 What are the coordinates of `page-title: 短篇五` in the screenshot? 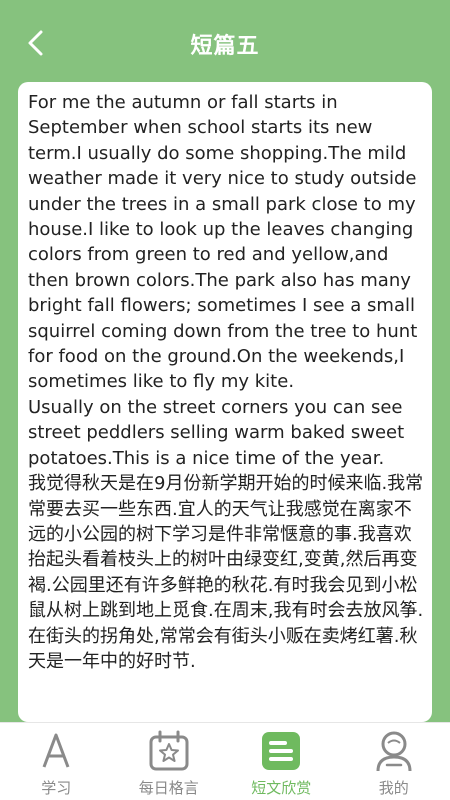 It's located at (225, 46).